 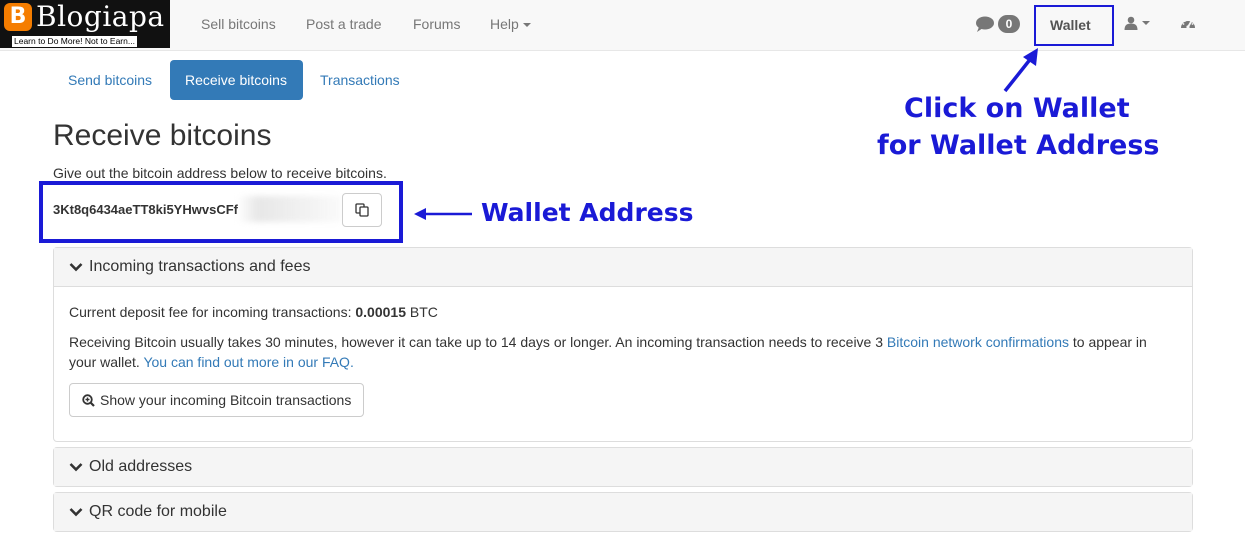 I want to click on dashboard-button, so click(x=1188, y=24).